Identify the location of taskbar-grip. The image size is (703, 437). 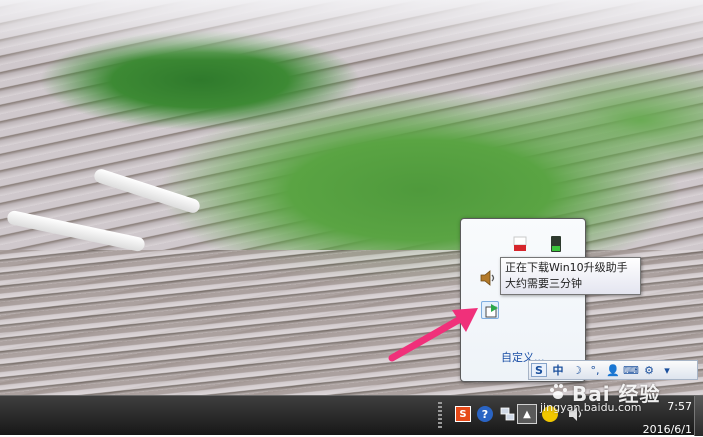
(440, 416).